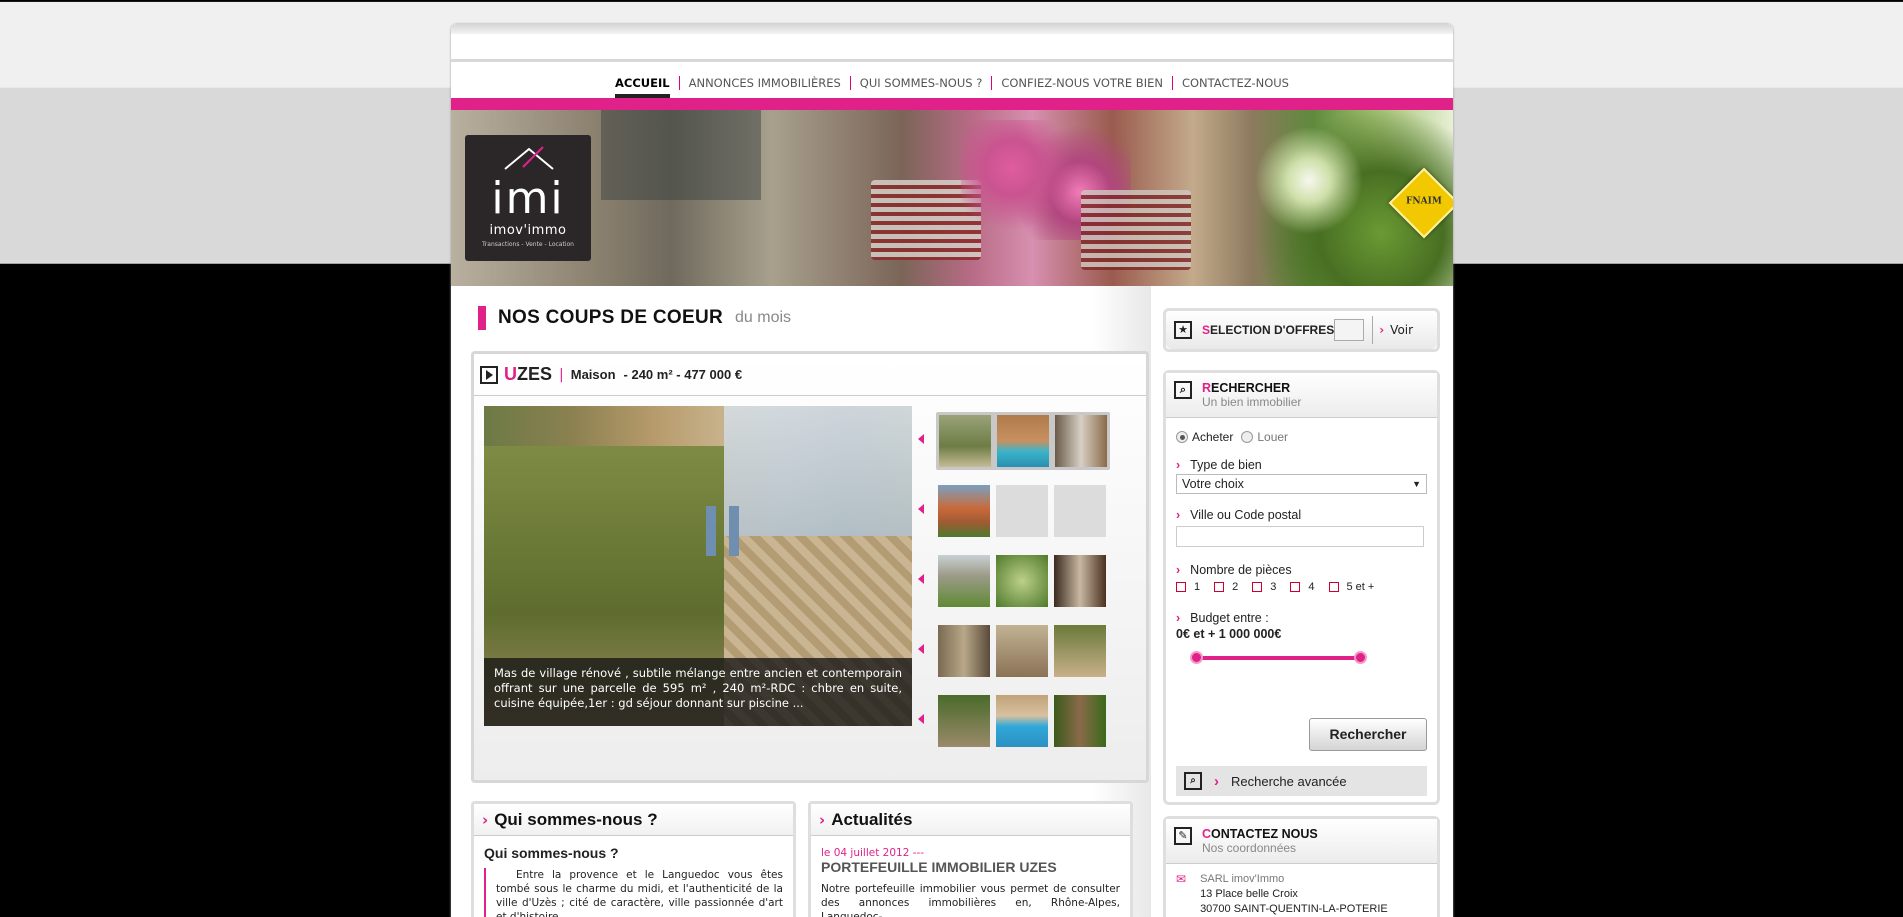  Describe the element at coordinates (482, 318) in the screenshot. I see `title-bar` at that location.